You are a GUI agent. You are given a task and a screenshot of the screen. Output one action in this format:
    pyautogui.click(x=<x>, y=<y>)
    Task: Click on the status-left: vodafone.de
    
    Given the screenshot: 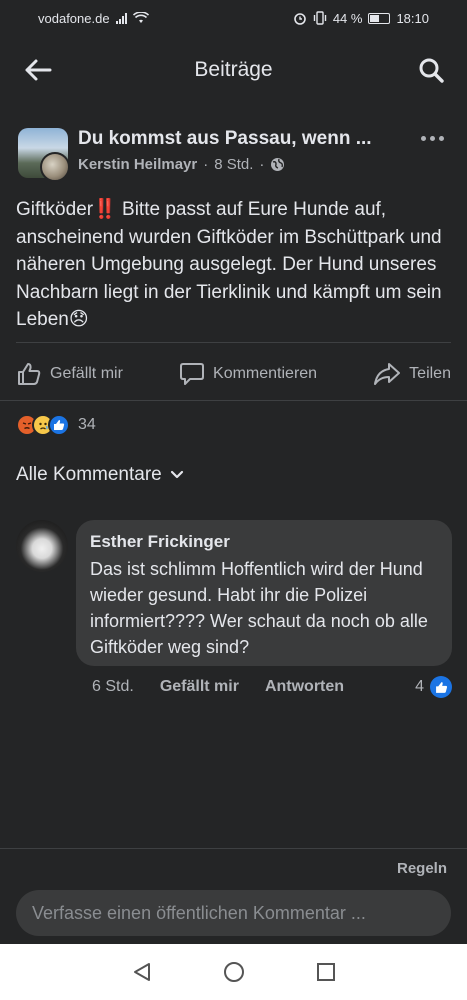 What is the action you would take?
    pyautogui.click(x=93, y=18)
    